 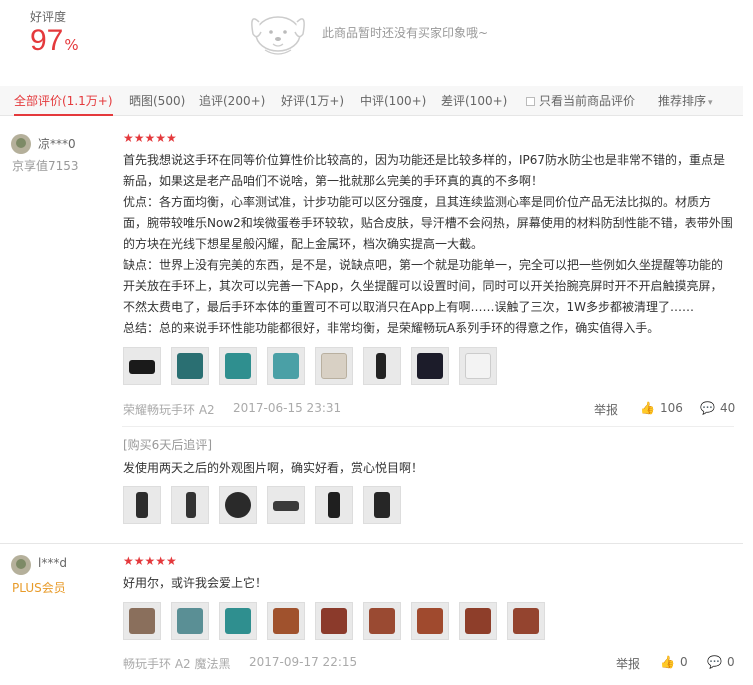 I want to click on review-username: 凉***0, so click(x=57, y=144).